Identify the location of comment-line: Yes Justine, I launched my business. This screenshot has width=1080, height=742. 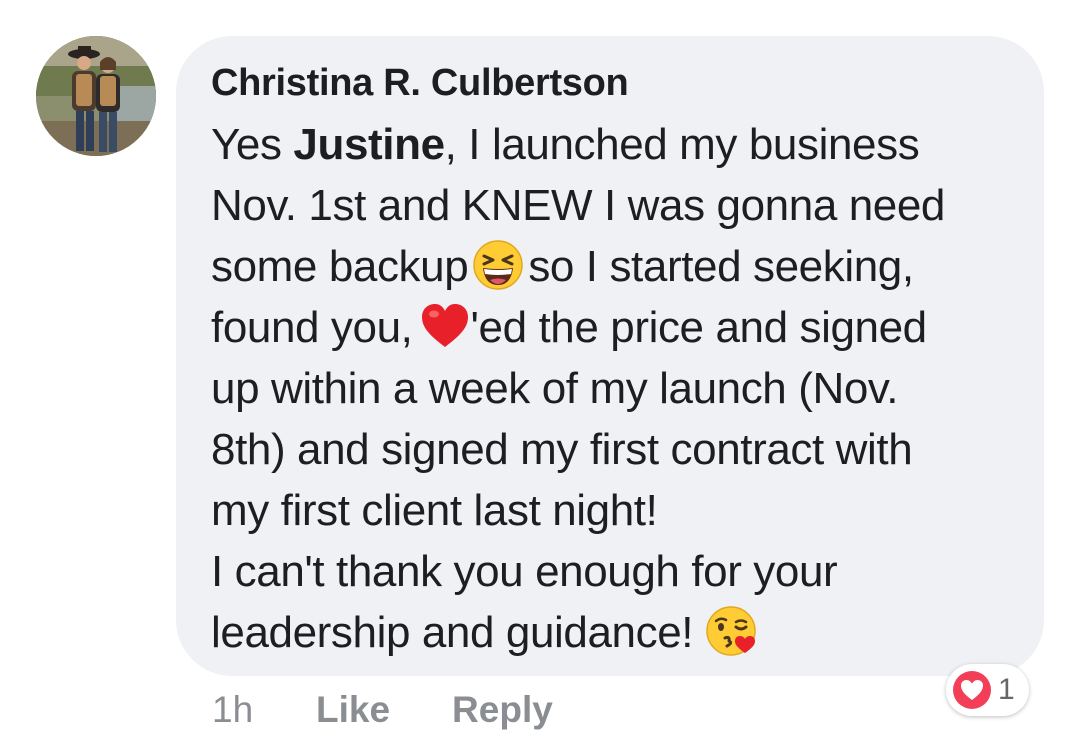
(617, 144).